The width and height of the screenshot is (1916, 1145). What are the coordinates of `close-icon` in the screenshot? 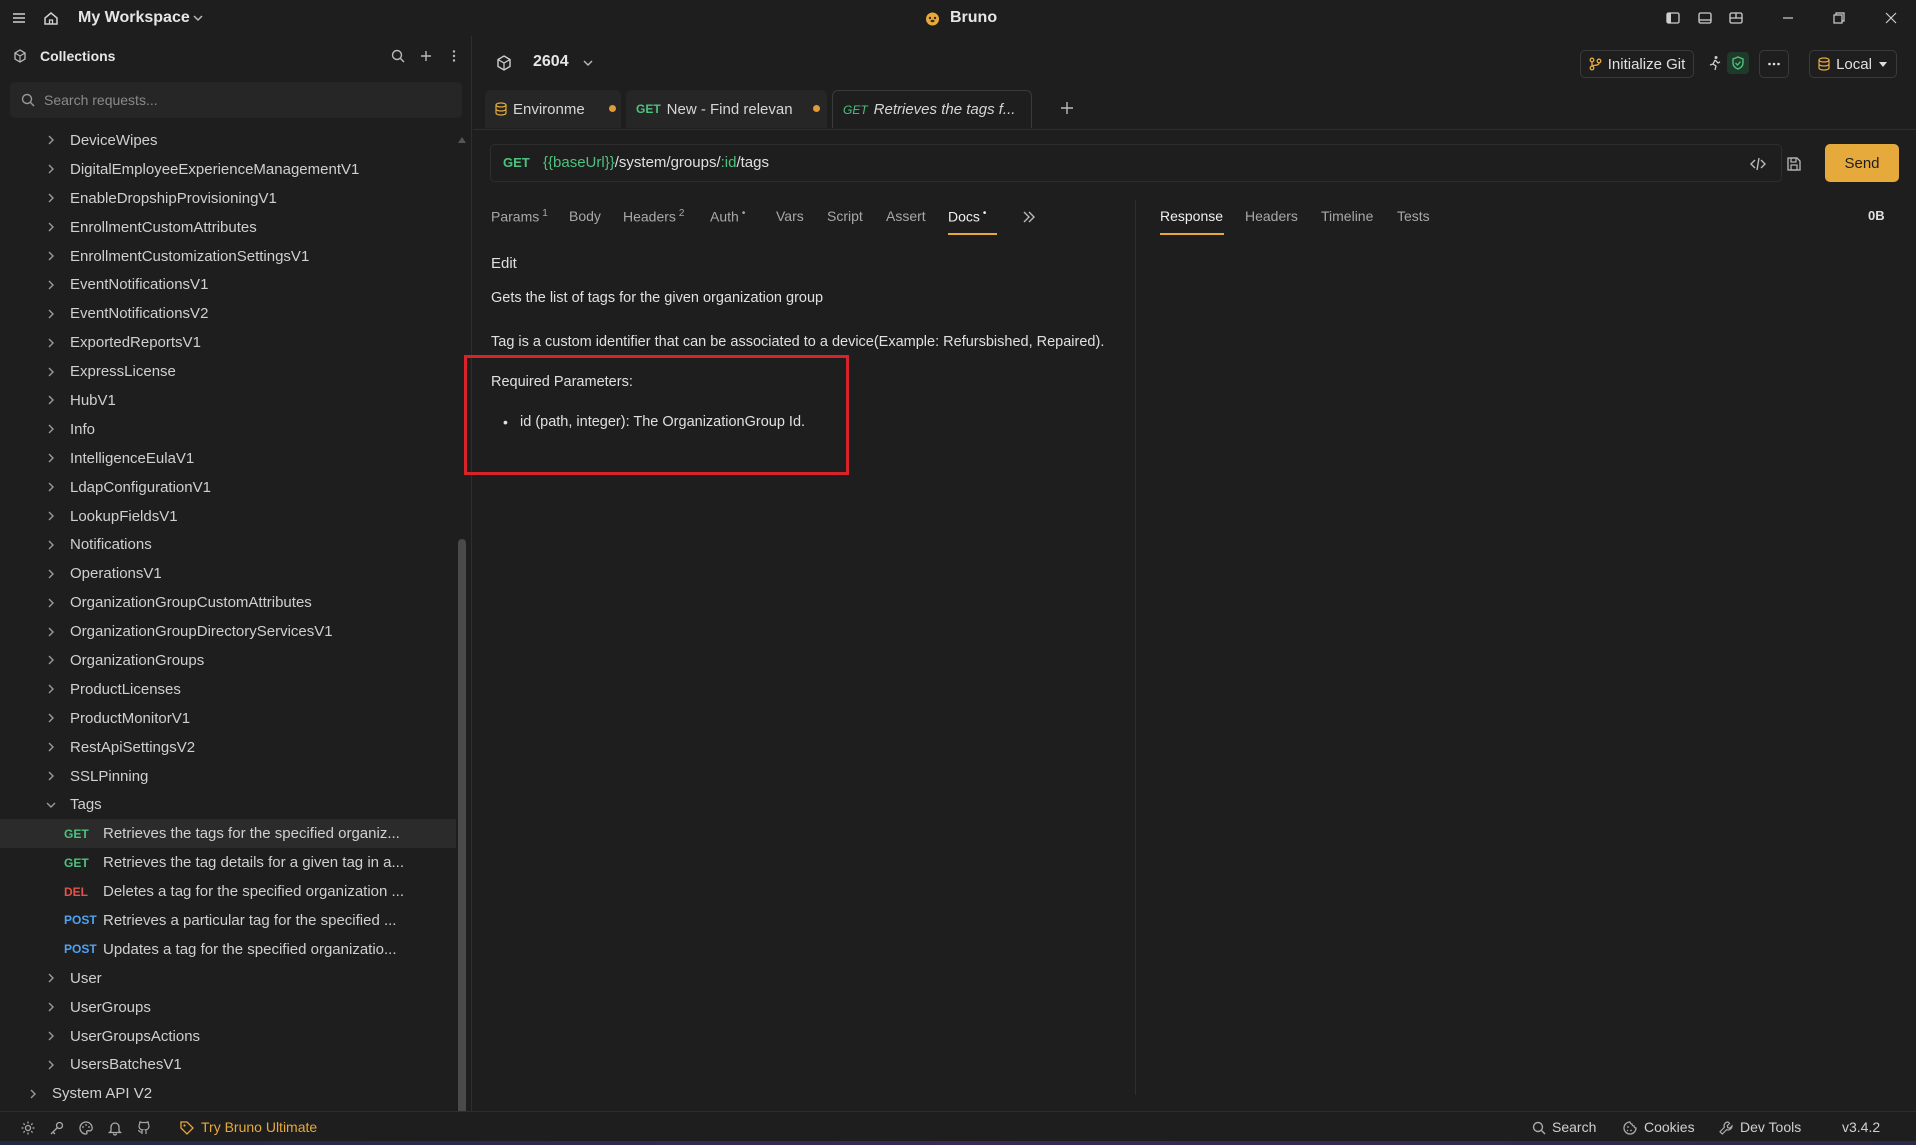 It's located at (1891, 18).